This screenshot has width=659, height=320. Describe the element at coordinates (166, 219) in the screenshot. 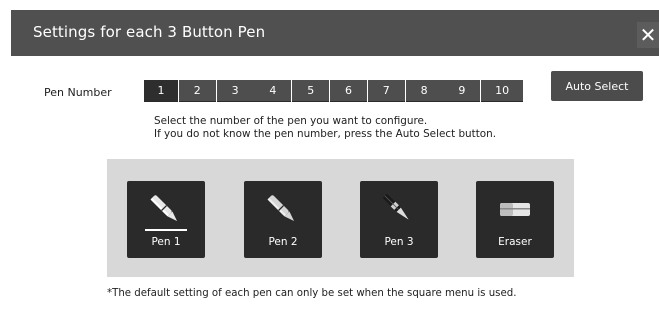

I see `tile-pen-1: Pen 1` at that location.